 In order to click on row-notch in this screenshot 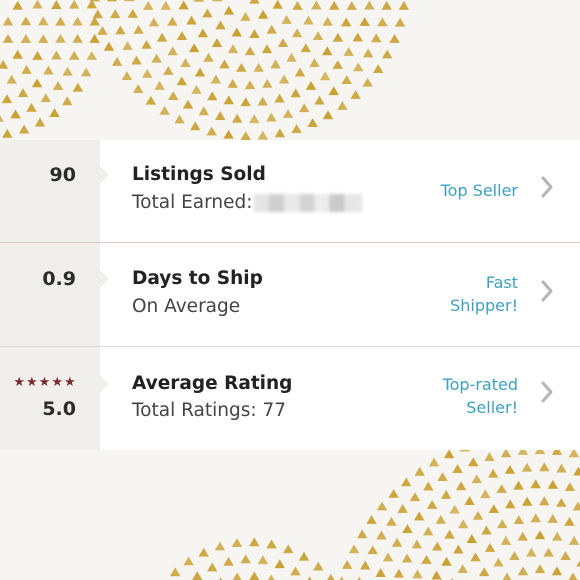, I will do `click(104, 175)`.